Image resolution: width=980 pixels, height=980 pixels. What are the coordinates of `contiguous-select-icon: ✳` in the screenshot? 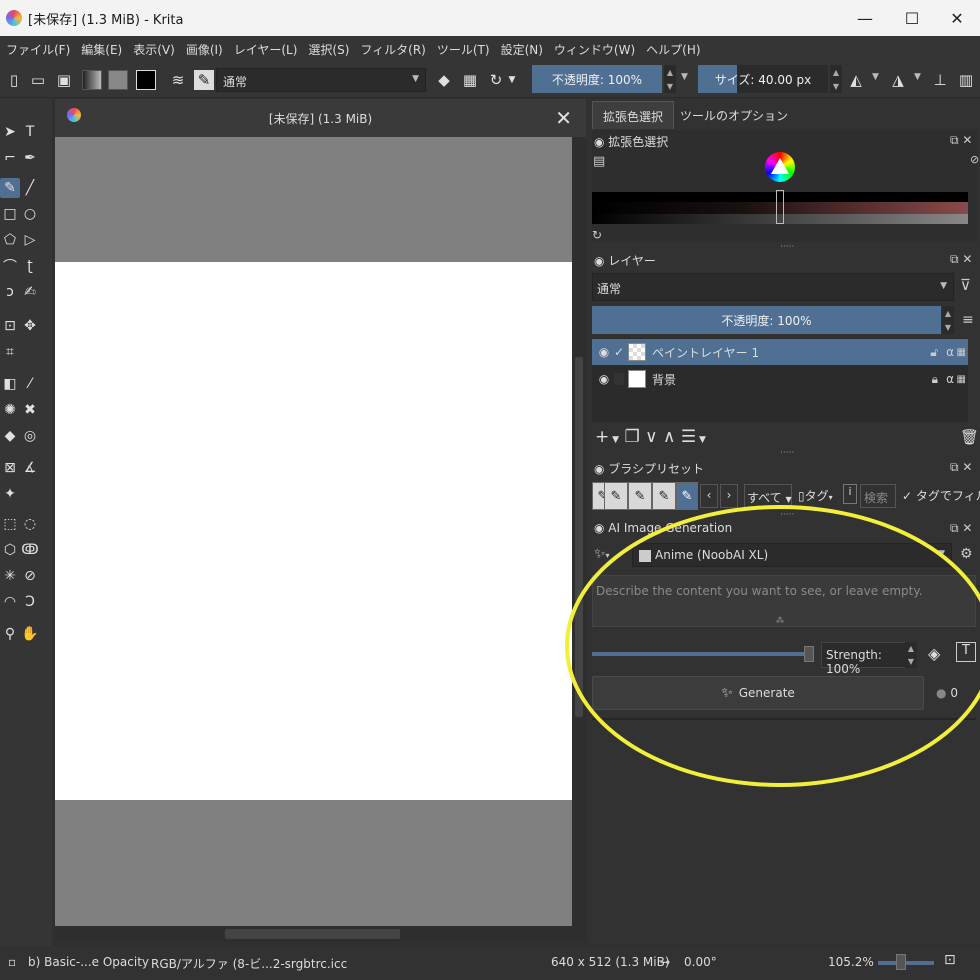 It's located at (10, 576).